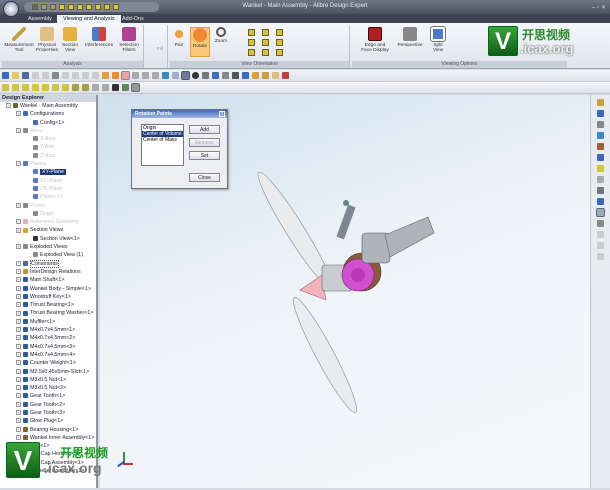  I want to click on cut-icon, so click(65, 75).